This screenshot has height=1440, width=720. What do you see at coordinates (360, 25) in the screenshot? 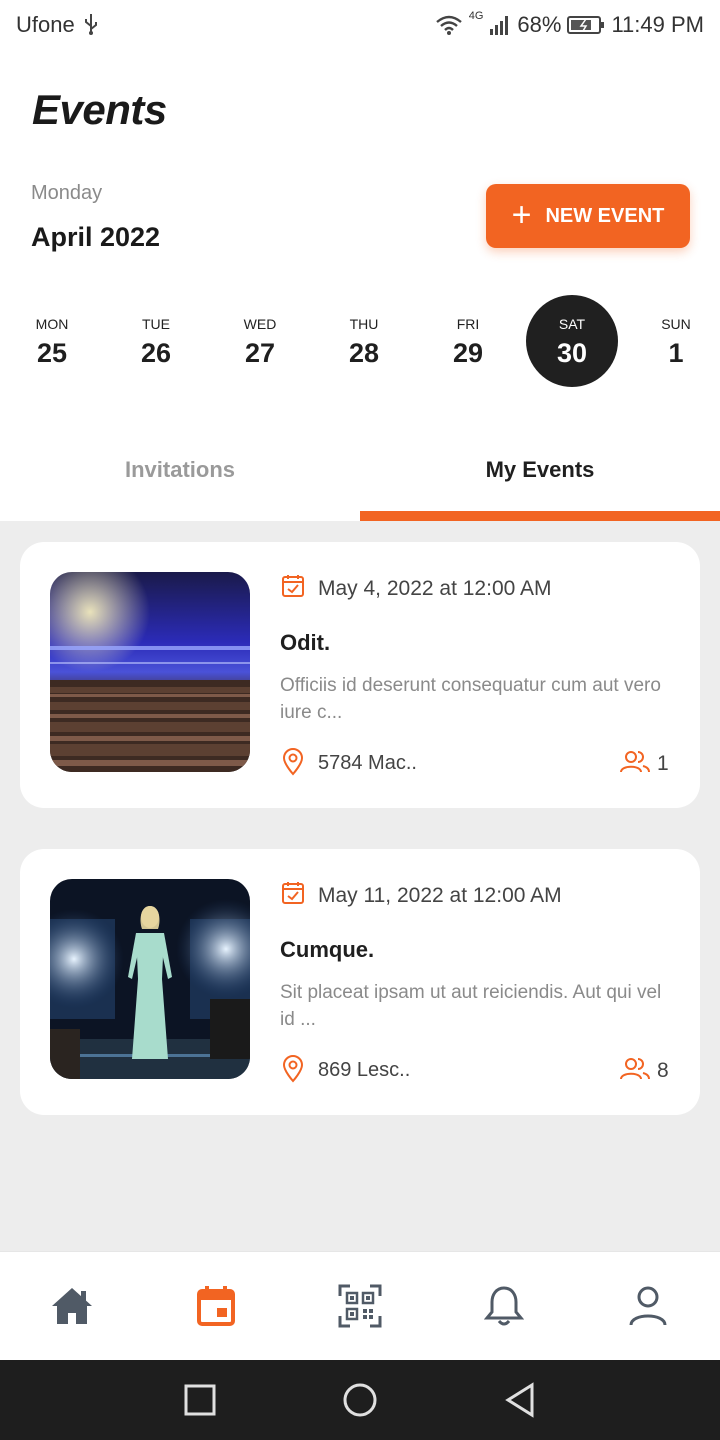
I see `status-bar: Ufone 4G 68% 11:49 PM` at bounding box center [360, 25].